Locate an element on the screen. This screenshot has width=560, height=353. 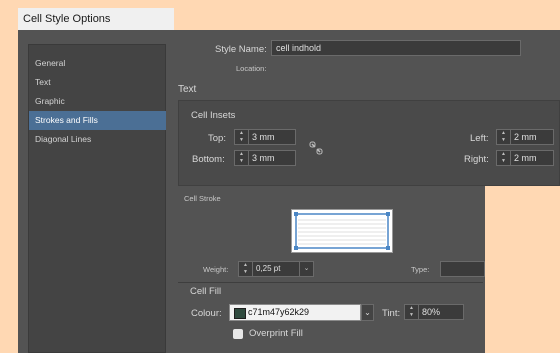
location-label: Location: is located at coordinates (251, 68).